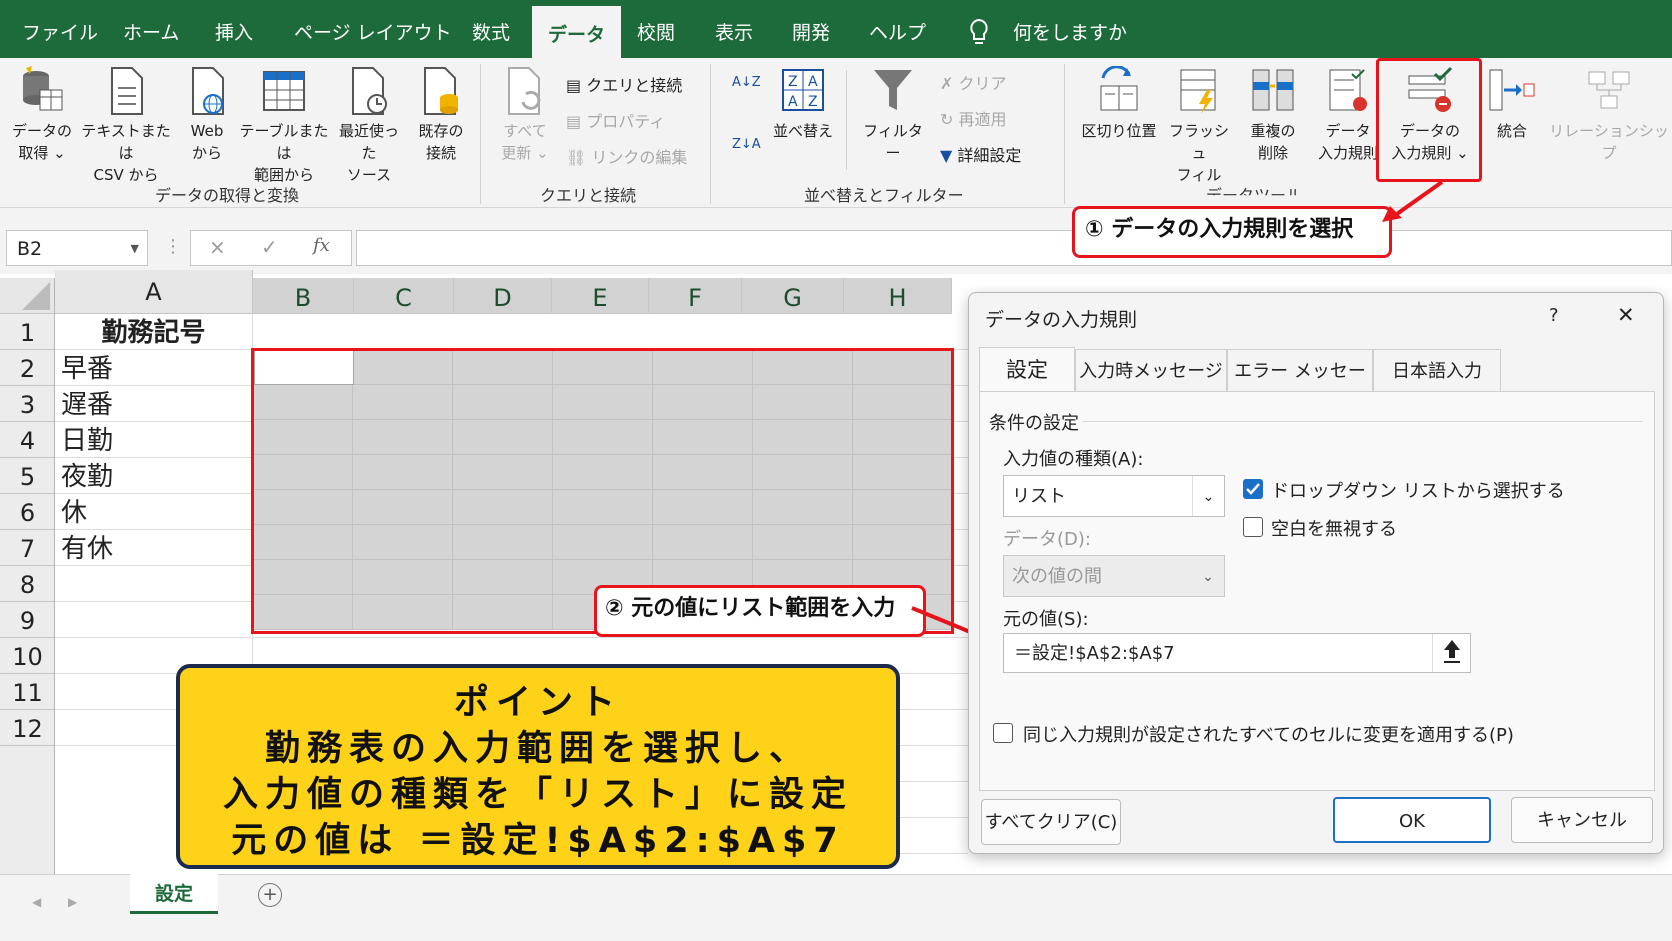 Image resolution: width=1672 pixels, height=941 pixels. I want to click on sort-az-icon: A↓Z, so click(746, 82).